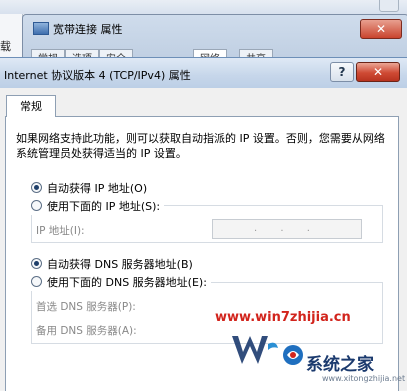 Image resolution: width=407 pixels, height=391 pixels. Describe the element at coordinates (5, 46) in the screenshot. I see `background-left-text: 载` at that location.